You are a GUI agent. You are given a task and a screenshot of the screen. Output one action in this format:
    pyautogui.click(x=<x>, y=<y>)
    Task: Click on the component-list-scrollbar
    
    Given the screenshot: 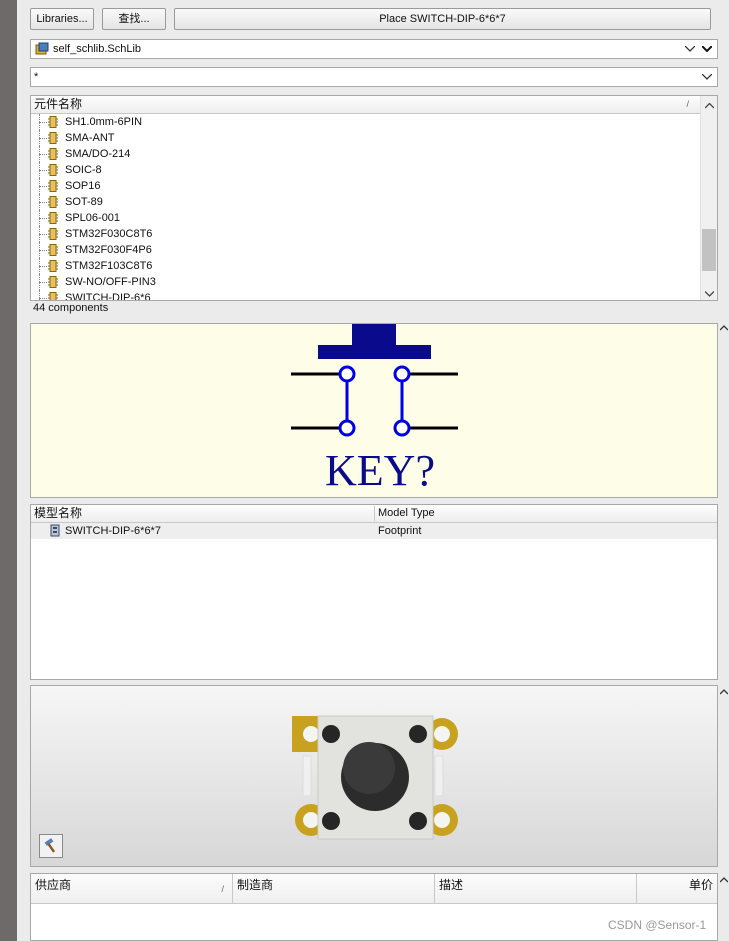 What is the action you would take?
    pyautogui.click(x=708, y=198)
    